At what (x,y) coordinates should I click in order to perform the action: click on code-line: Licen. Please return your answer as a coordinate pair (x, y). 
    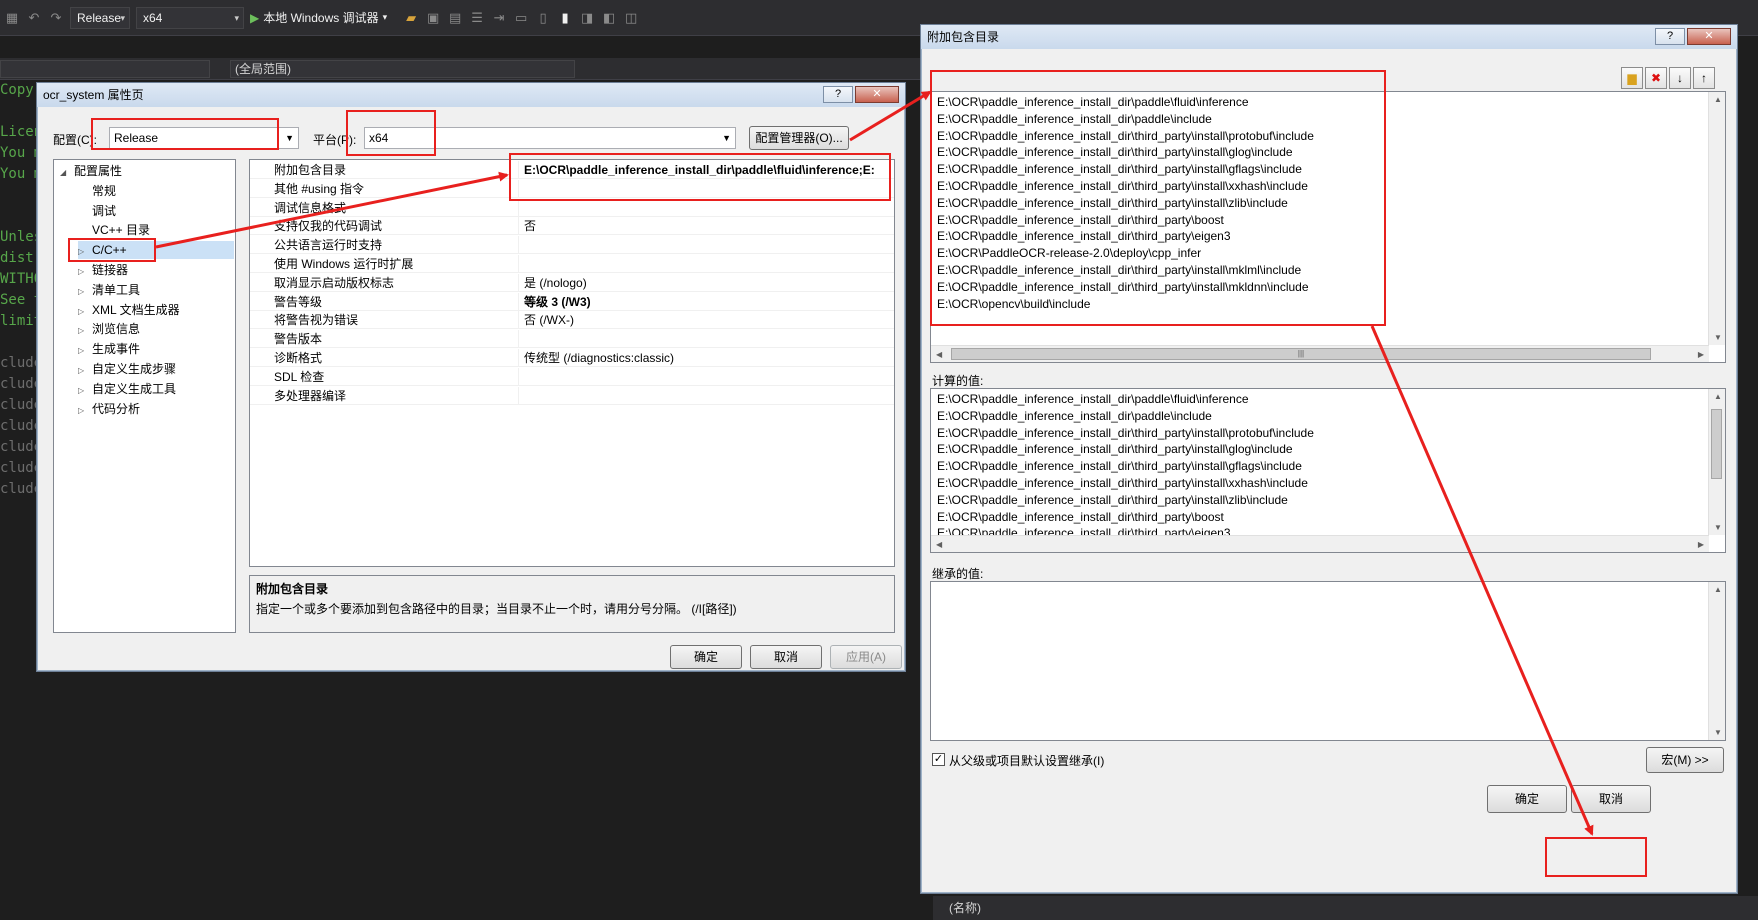
    Looking at the image, I should click on (21, 132).